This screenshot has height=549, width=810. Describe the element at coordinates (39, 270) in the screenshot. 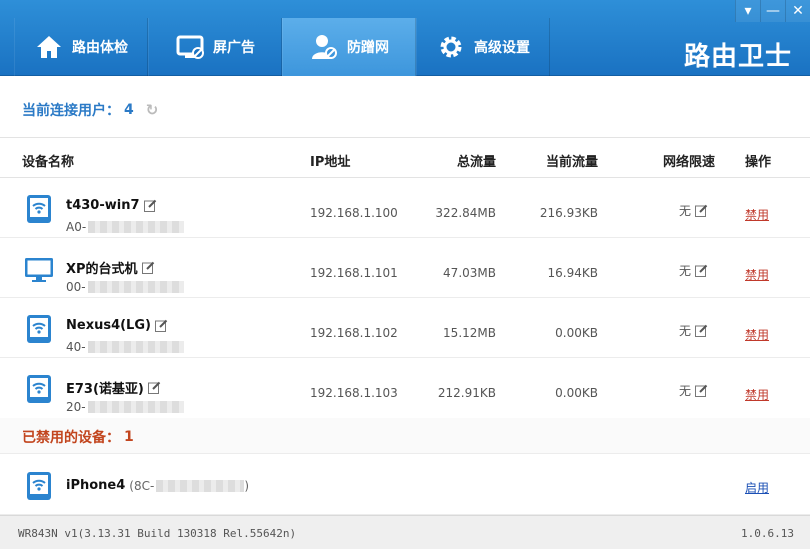

I see `desktop-icon` at that location.